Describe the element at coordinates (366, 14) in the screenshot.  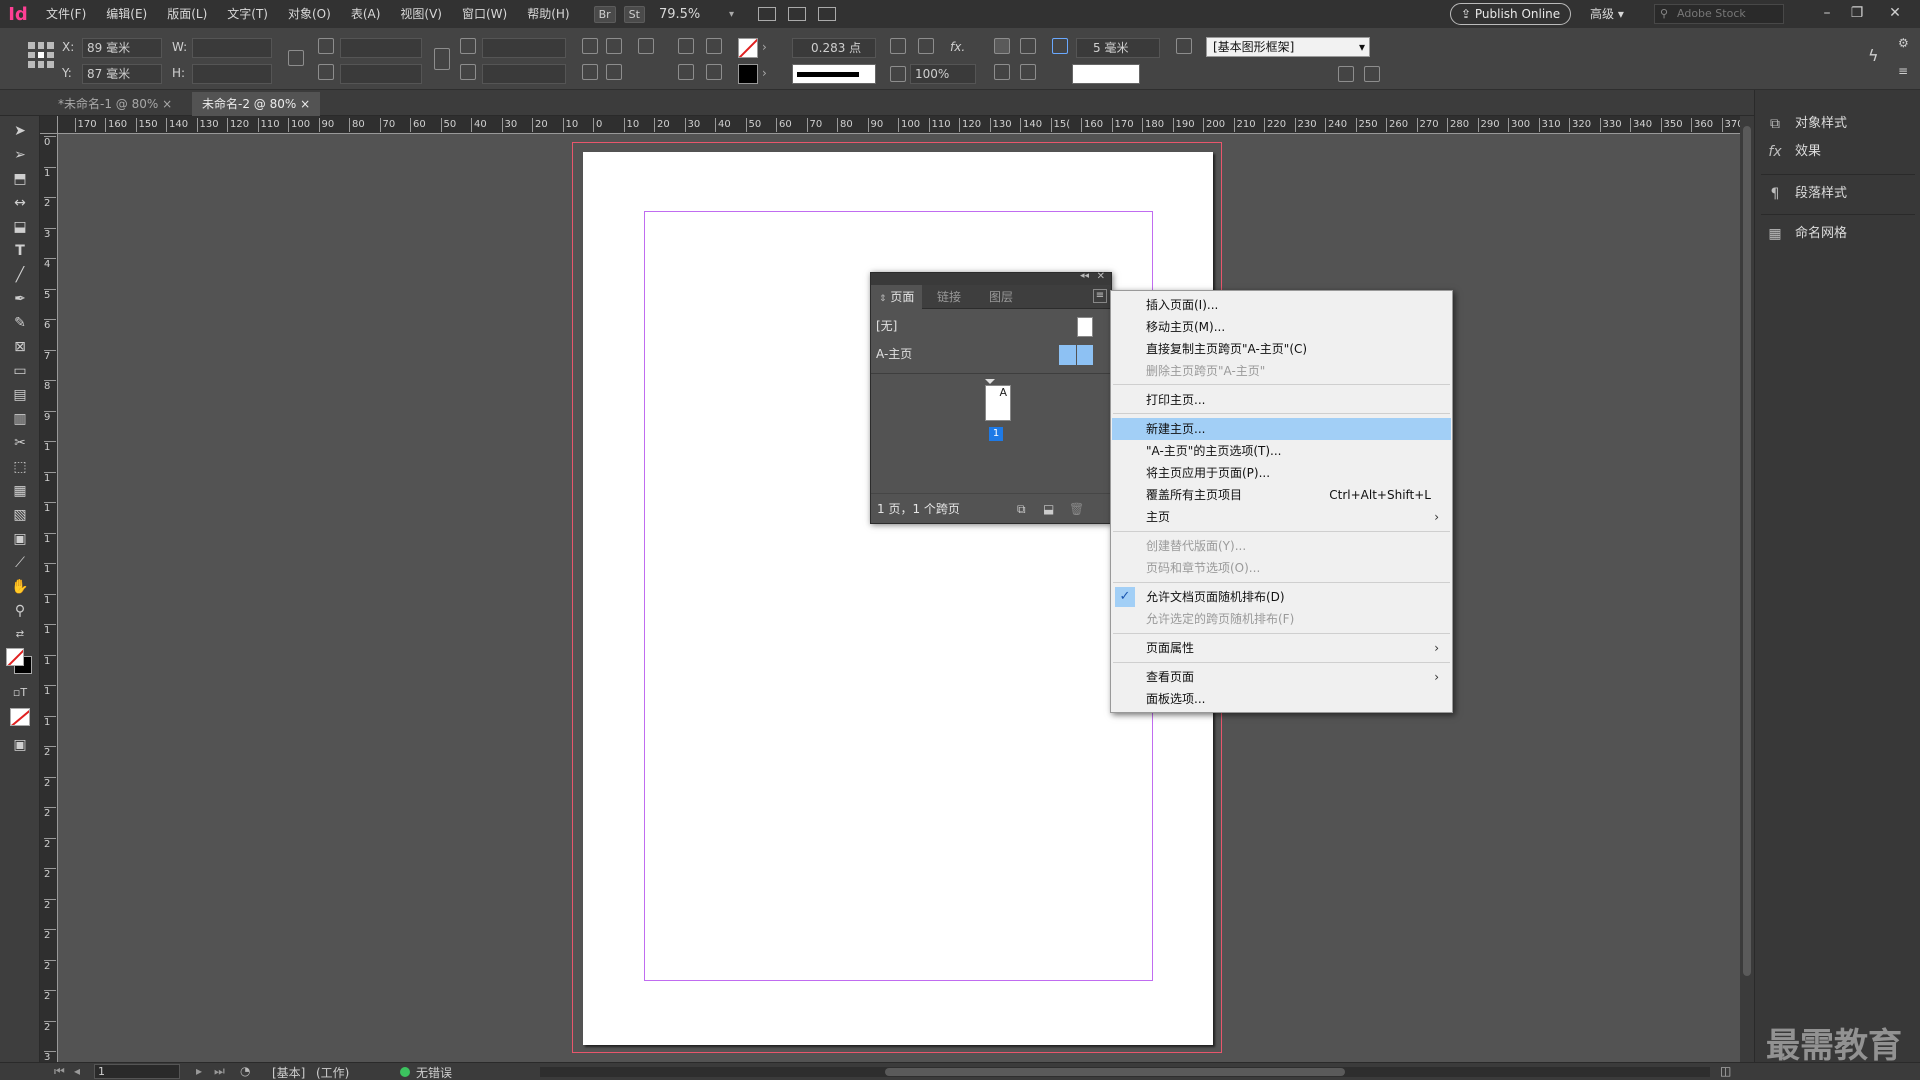
I see `menu-table: 表(A)` at that location.